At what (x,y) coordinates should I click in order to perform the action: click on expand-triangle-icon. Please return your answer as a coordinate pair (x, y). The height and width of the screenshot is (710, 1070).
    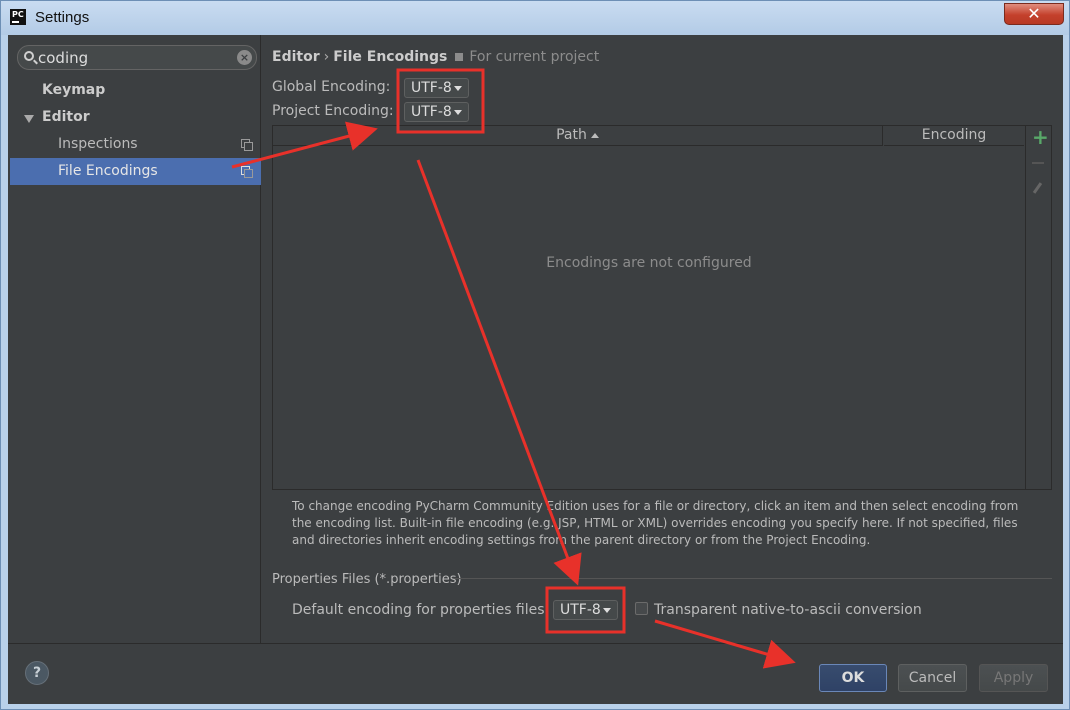
    Looking at the image, I should click on (29, 119).